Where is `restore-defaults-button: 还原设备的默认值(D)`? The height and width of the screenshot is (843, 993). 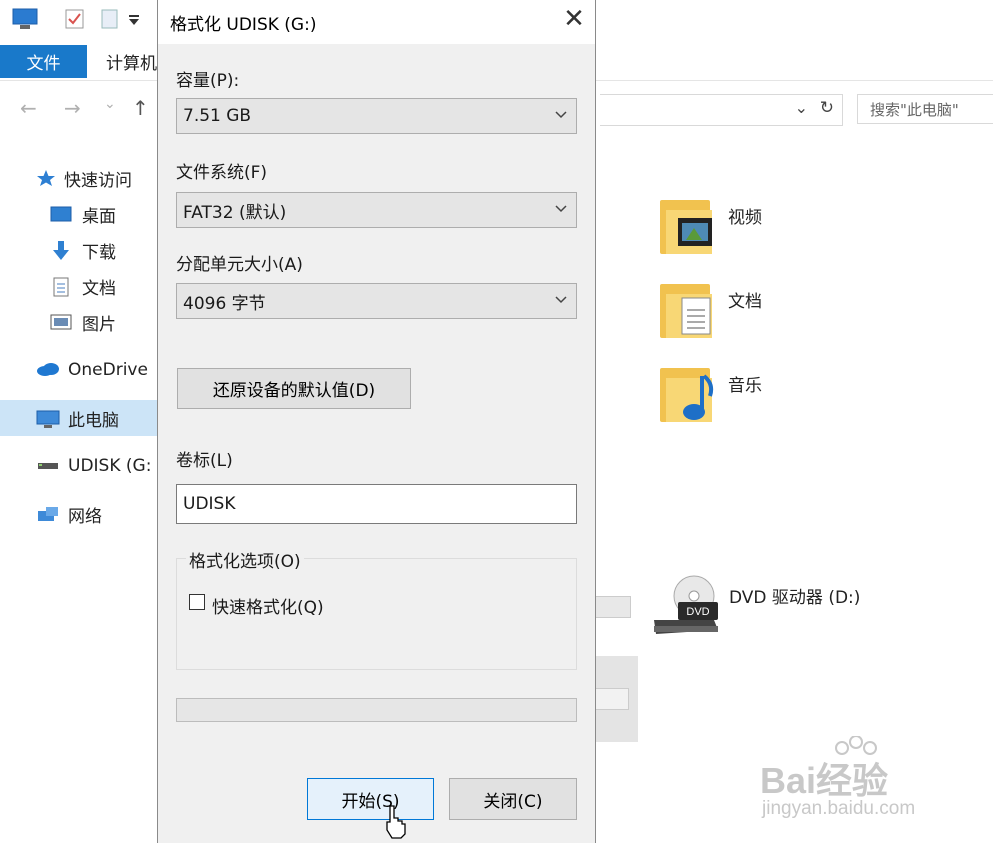
restore-defaults-button: 还原设备的默认值(D) is located at coordinates (294, 388).